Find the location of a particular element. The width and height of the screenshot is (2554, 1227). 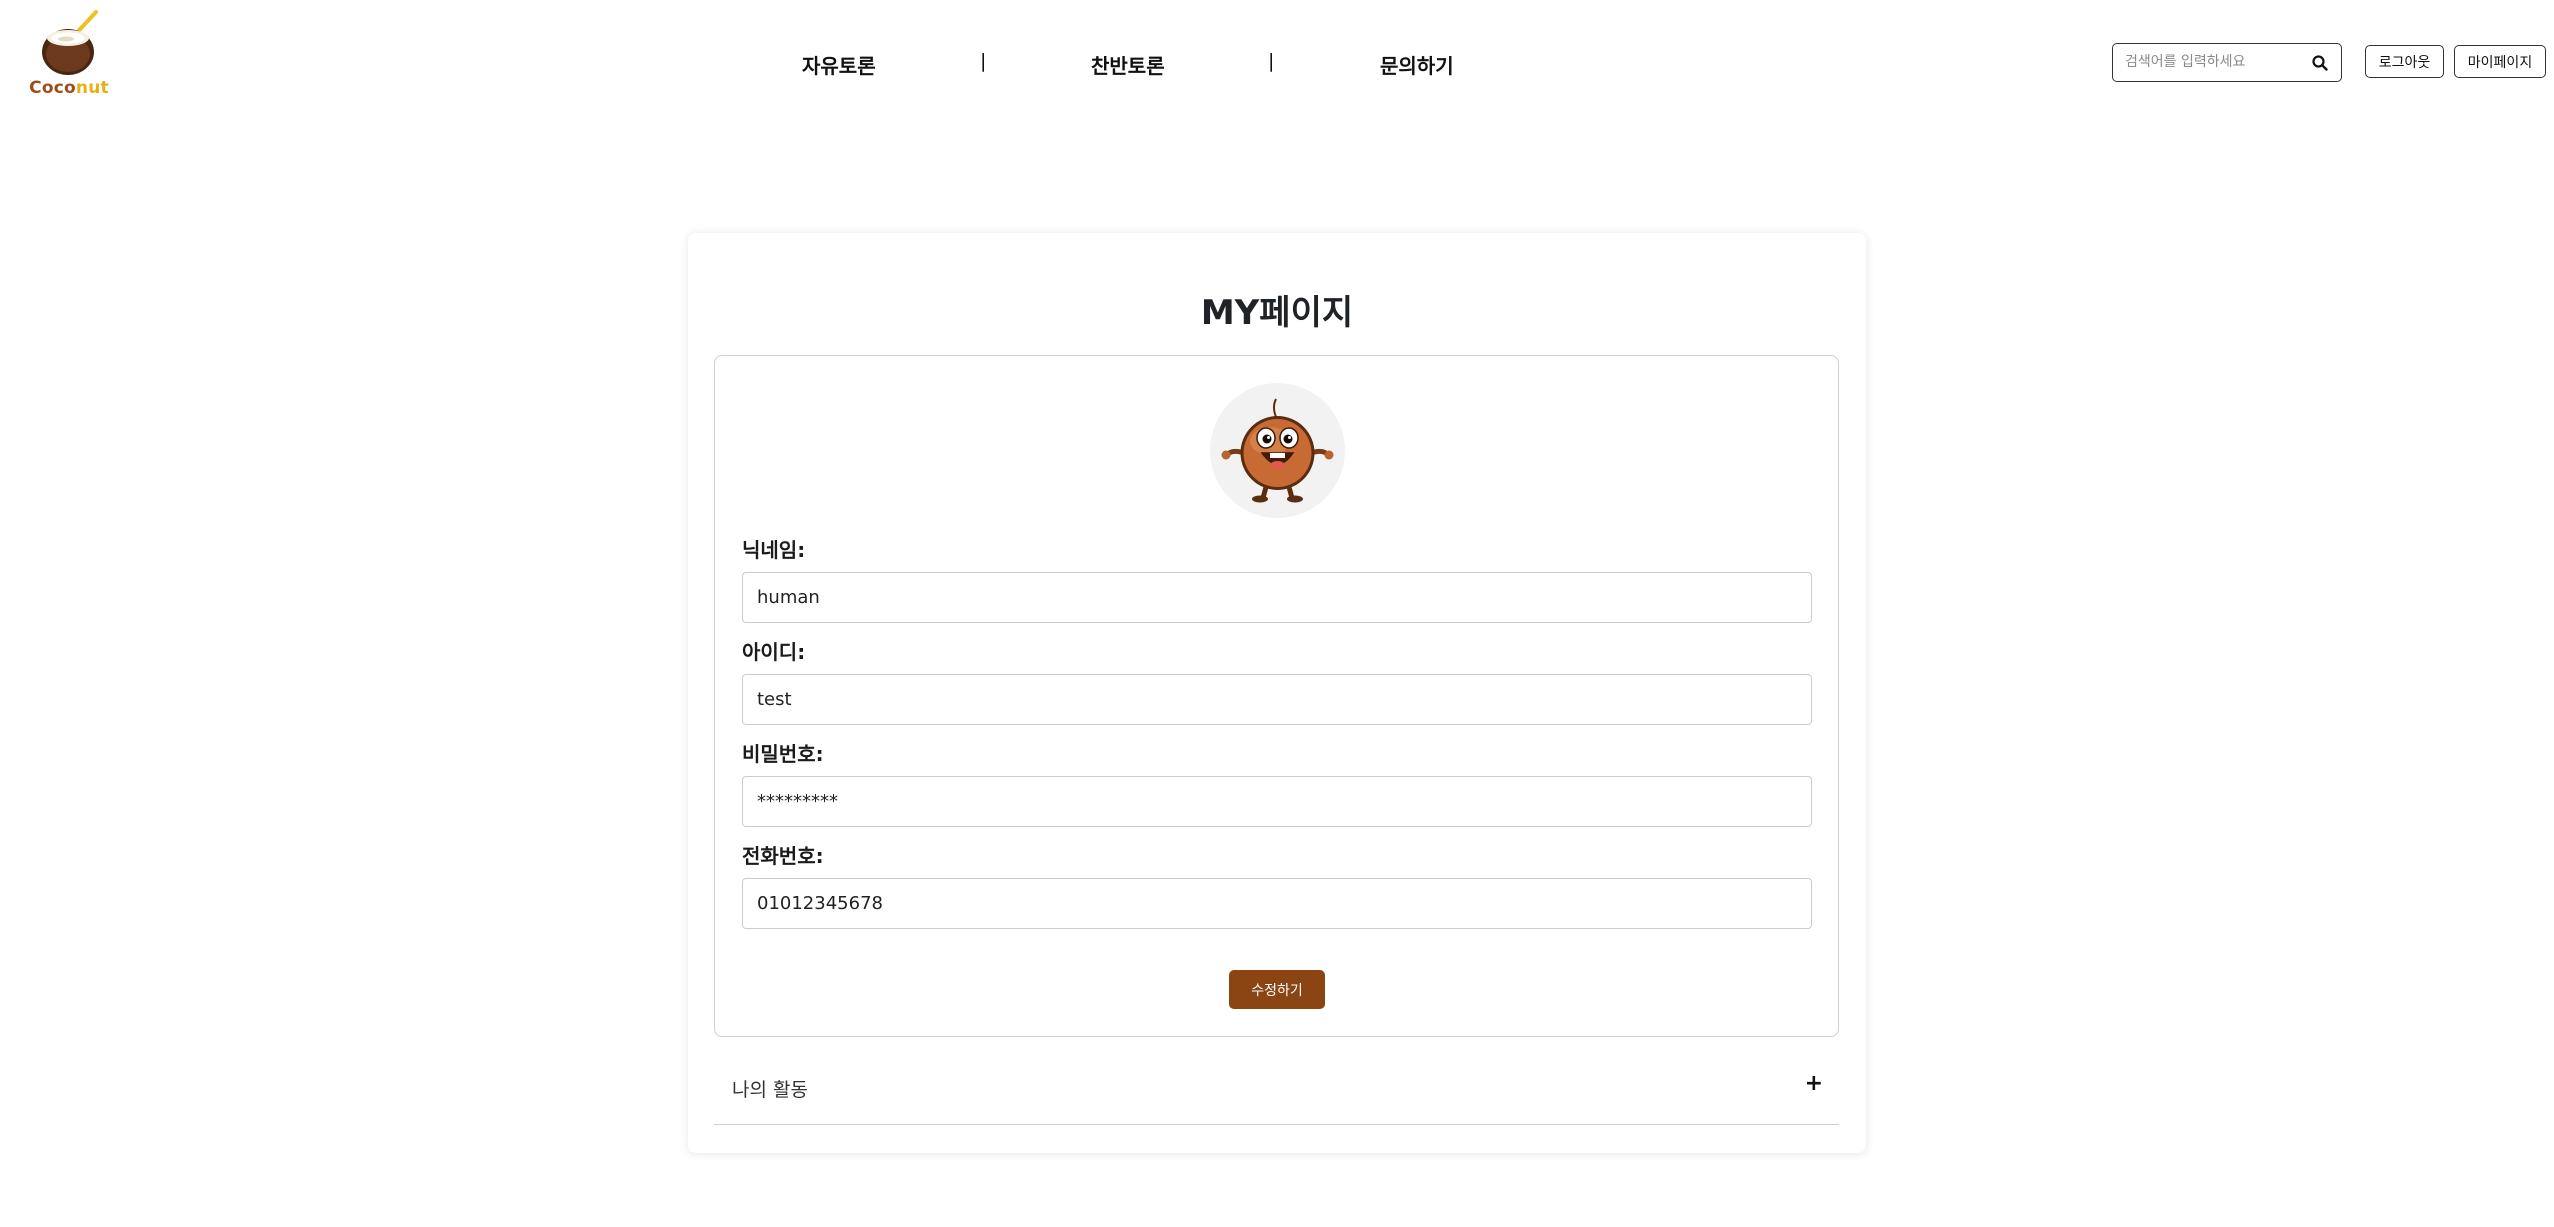

site-header: Coconut 자유토론 | 찬반토론 | 문의하기 로그아웃 마이페이지 is located at coordinates (1277, 62).